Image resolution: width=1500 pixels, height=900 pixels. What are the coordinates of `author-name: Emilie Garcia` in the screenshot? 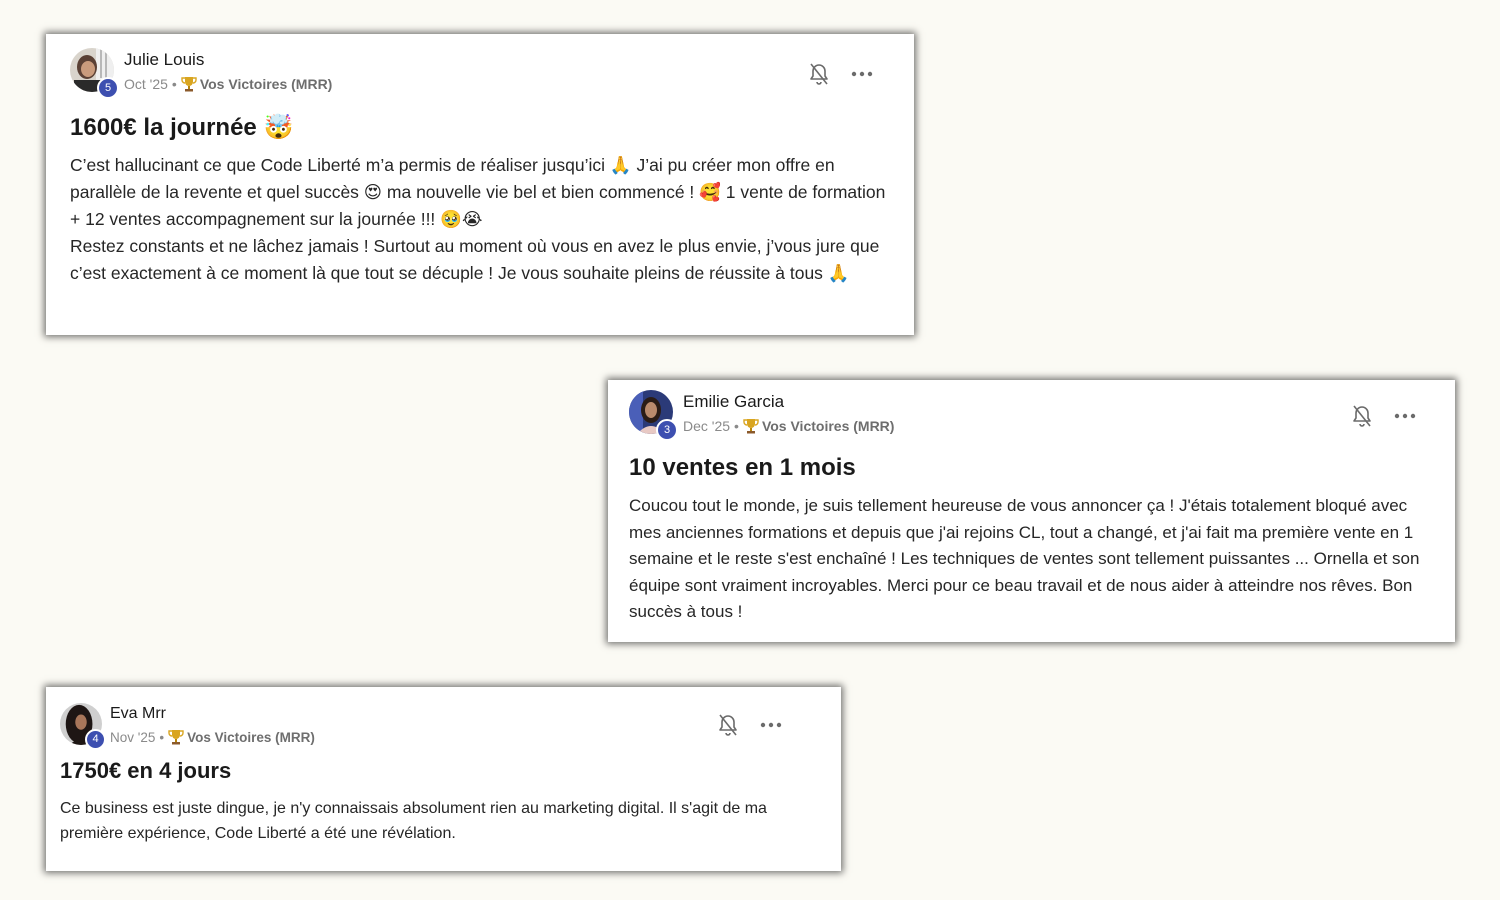 It's located at (733, 402).